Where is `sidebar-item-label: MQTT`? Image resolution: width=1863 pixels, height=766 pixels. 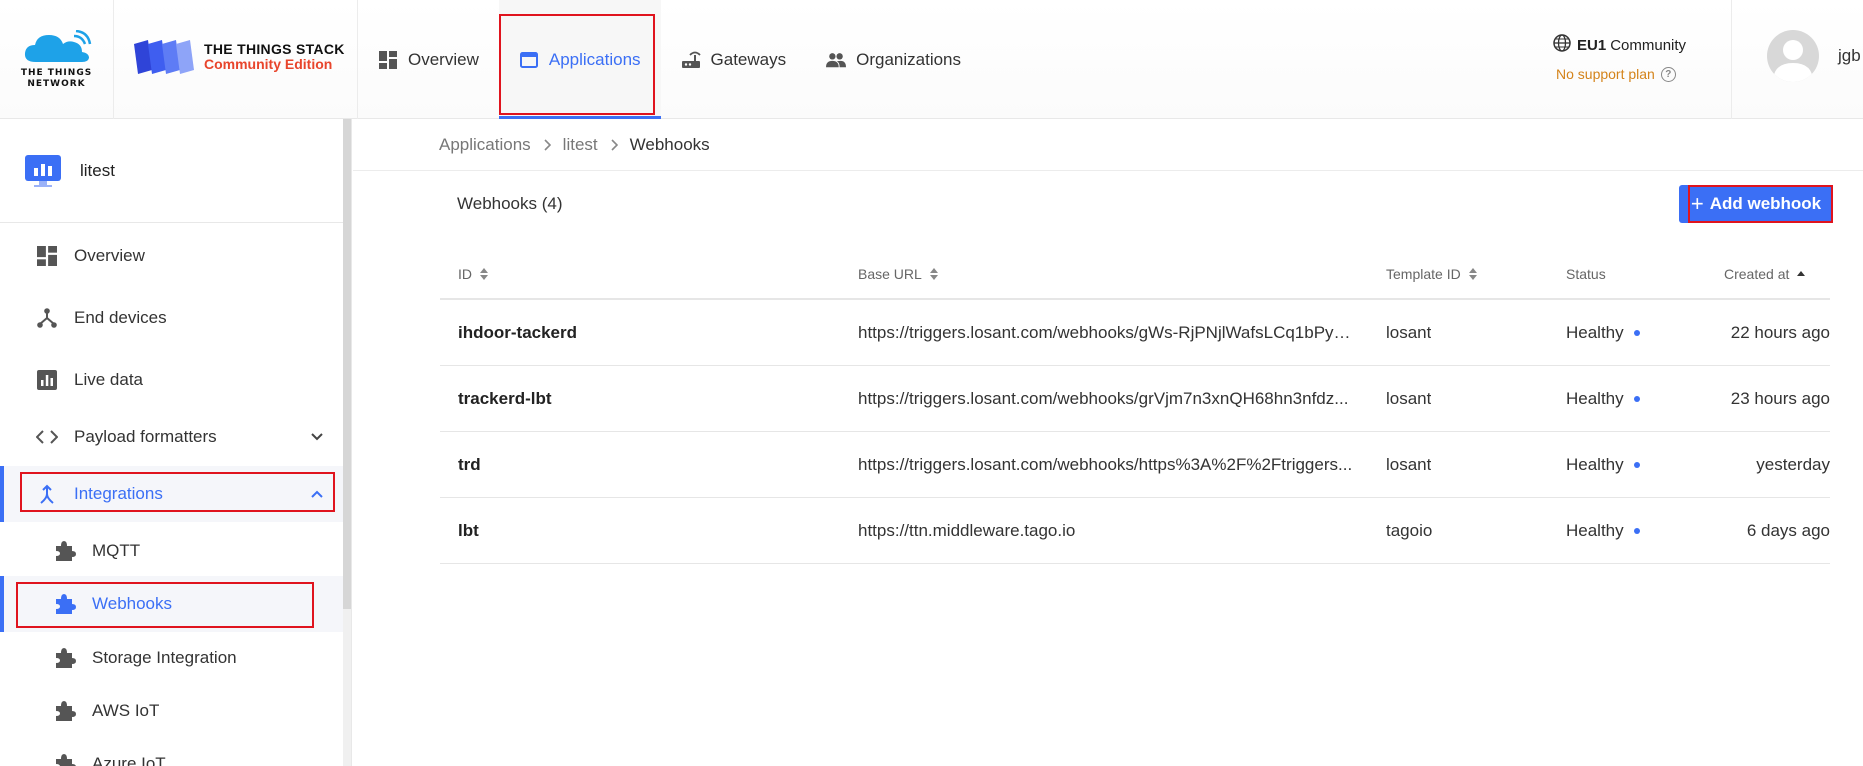
sidebar-item-label: MQTT is located at coordinates (116, 550).